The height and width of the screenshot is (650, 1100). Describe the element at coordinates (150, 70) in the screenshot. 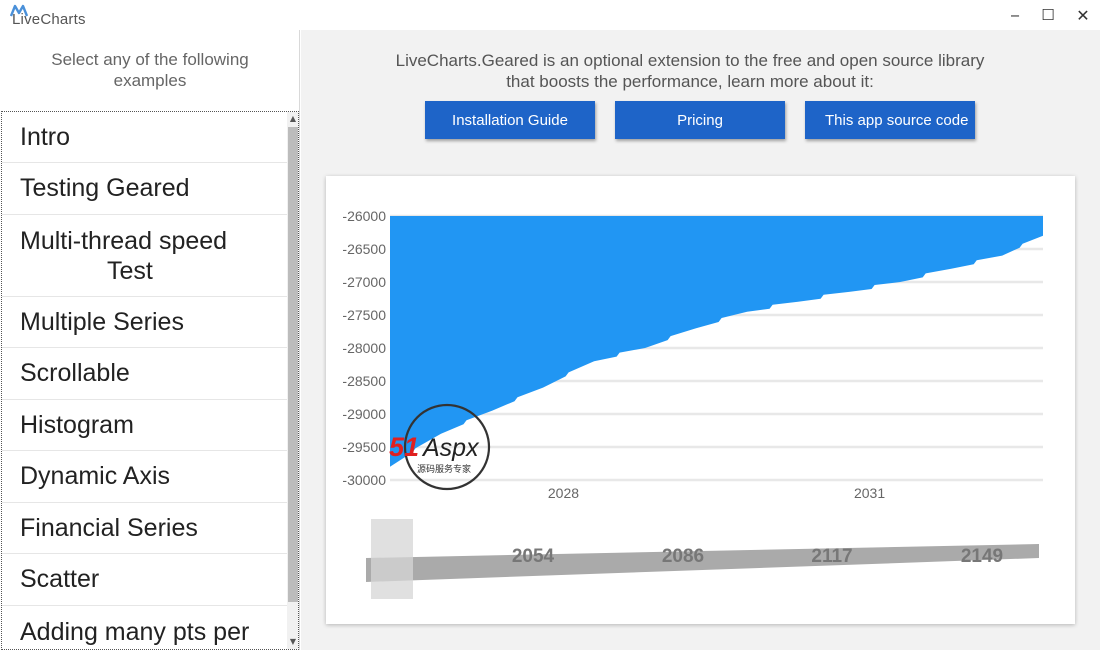

I see `sidebar-header: Select any of the following examples` at that location.